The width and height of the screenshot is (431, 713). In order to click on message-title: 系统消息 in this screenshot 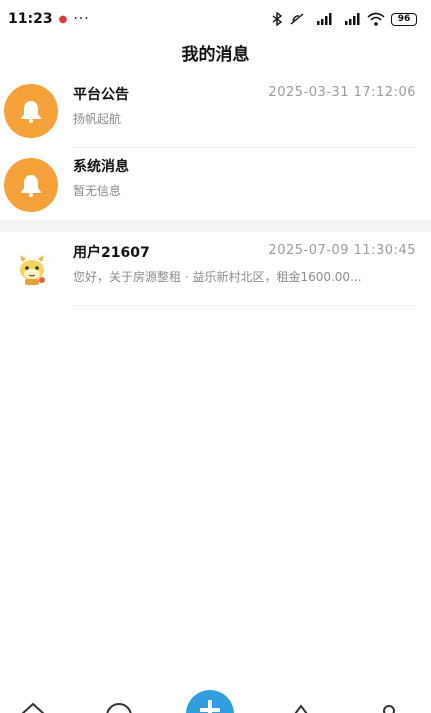, I will do `click(101, 167)`.